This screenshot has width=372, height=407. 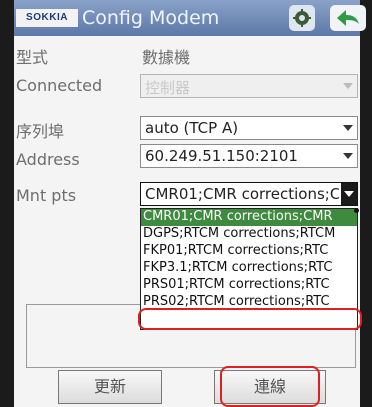 I want to click on list-item: FKP01;RTCM corrections;RTC, so click(x=249, y=251).